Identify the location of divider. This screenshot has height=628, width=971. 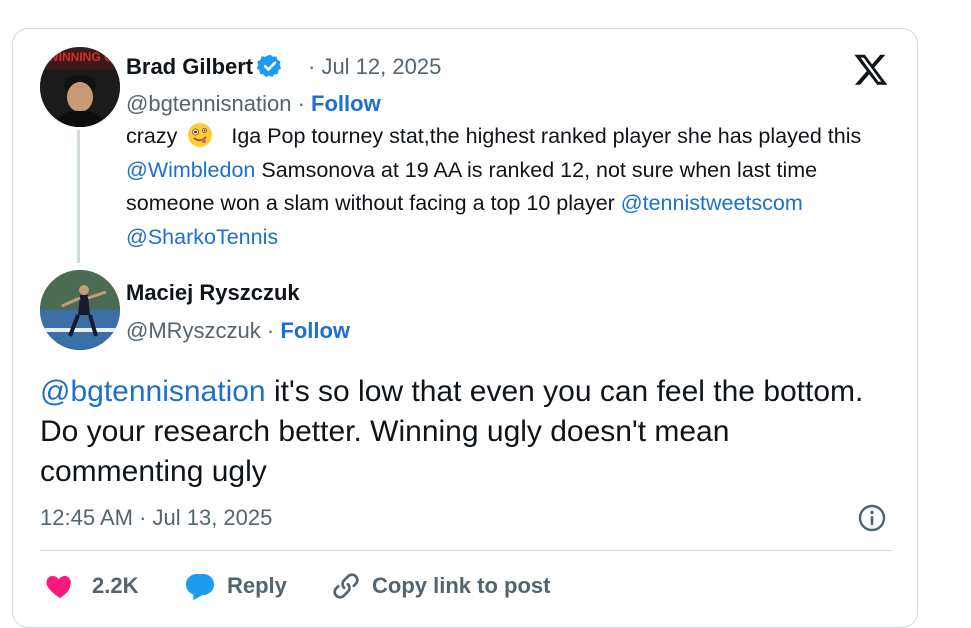
(466, 550).